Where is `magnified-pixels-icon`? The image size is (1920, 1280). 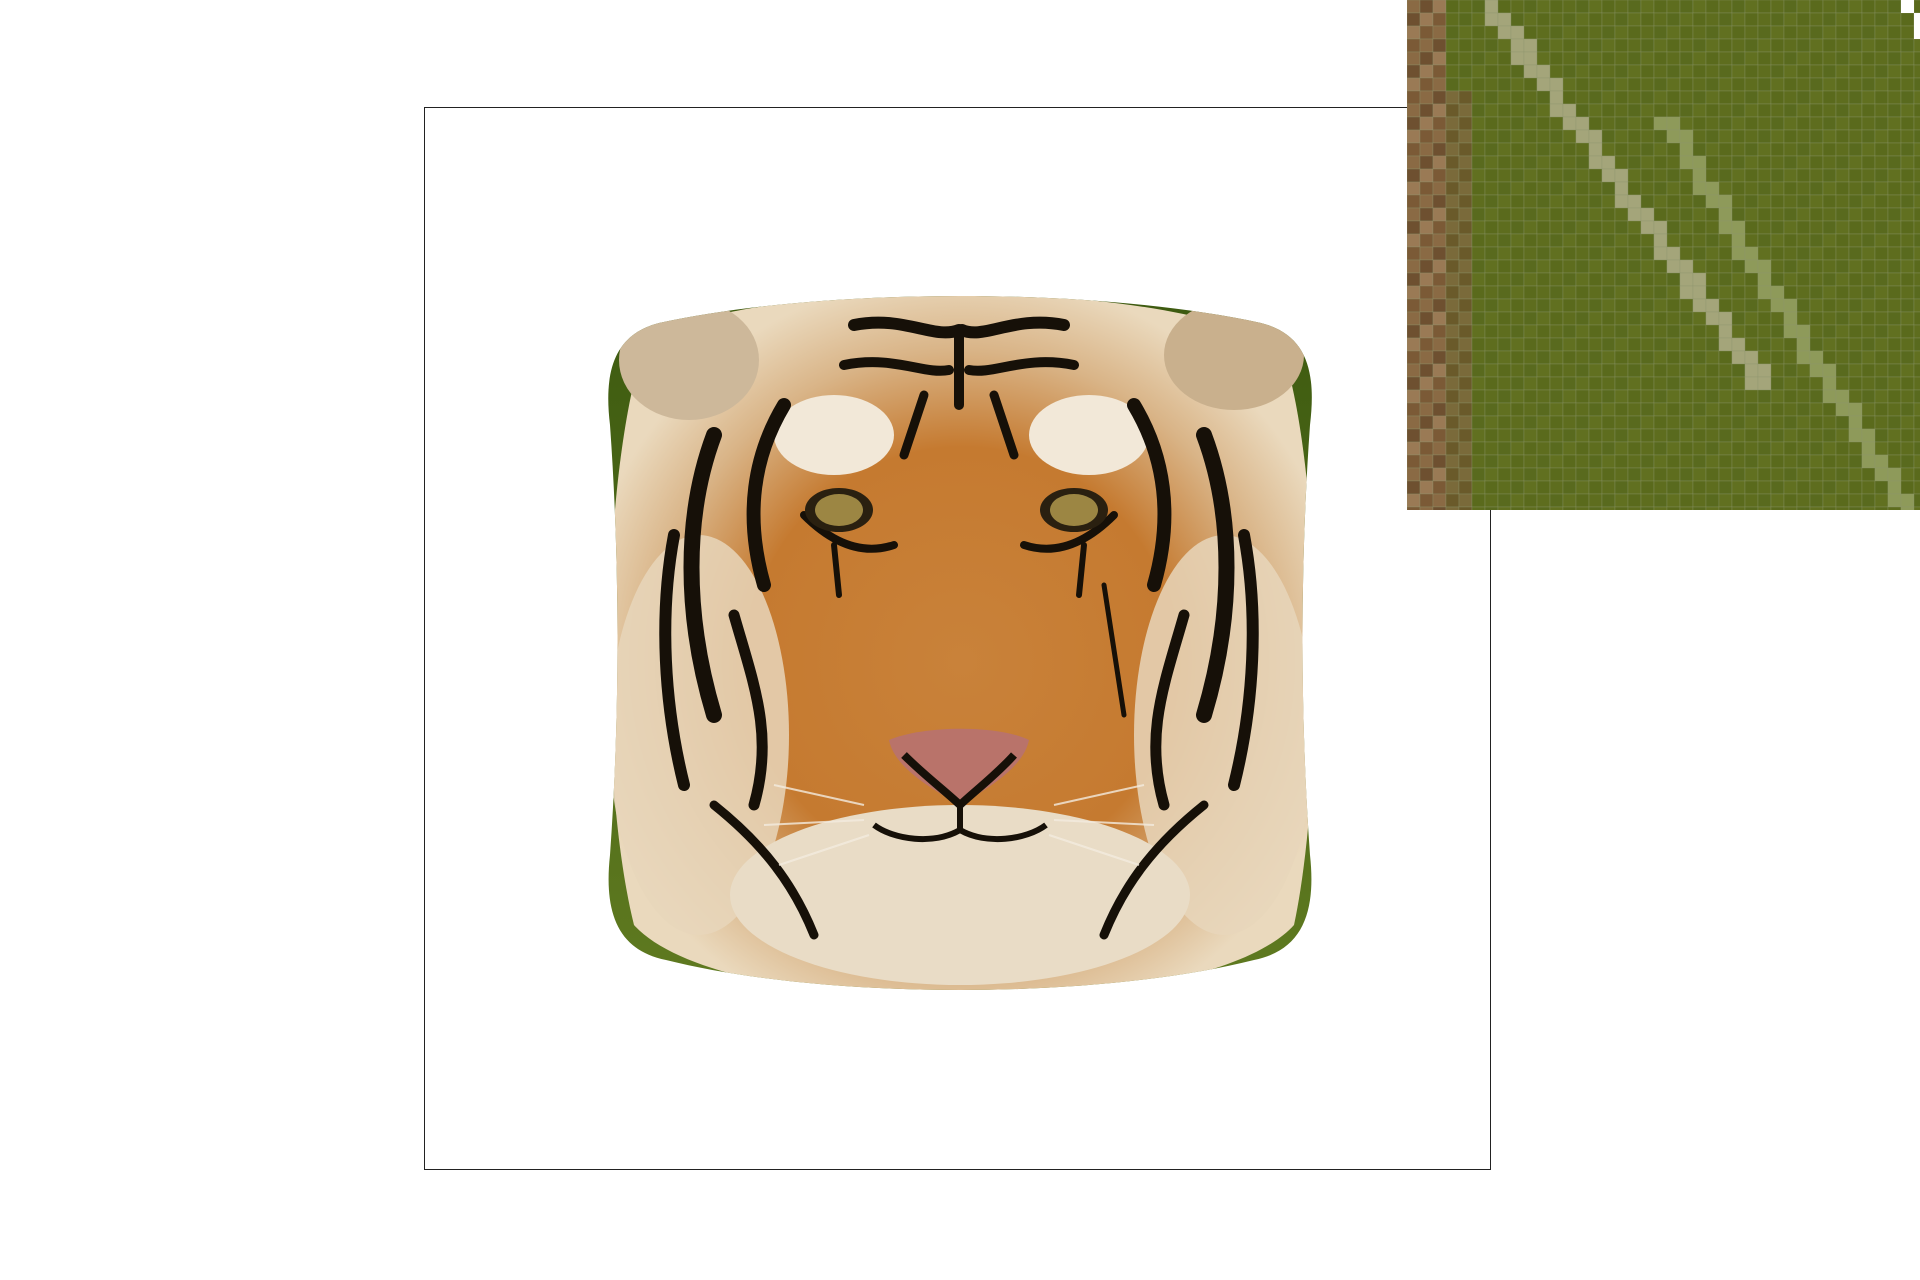
magnified-pixels-icon is located at coordinates (1663, 255).